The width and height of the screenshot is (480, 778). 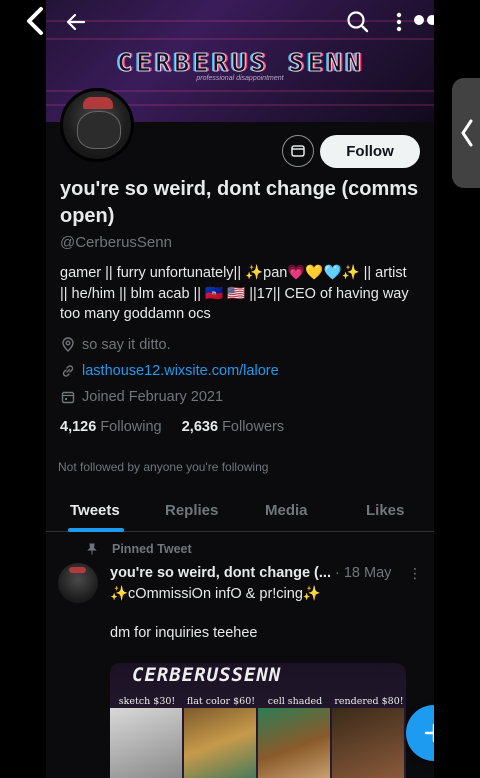 I want to click on website-row: lasthouse12.wixsite.com/lalore, so click(x=169, y=371).